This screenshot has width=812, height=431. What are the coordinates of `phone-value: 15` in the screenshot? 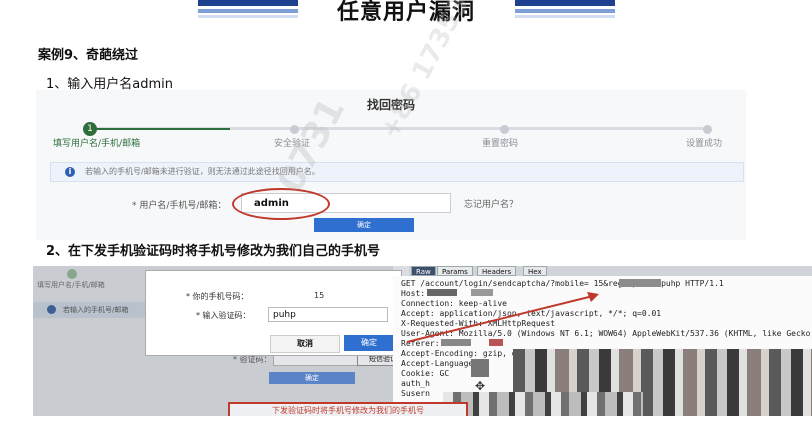 It's located at (319, 295).